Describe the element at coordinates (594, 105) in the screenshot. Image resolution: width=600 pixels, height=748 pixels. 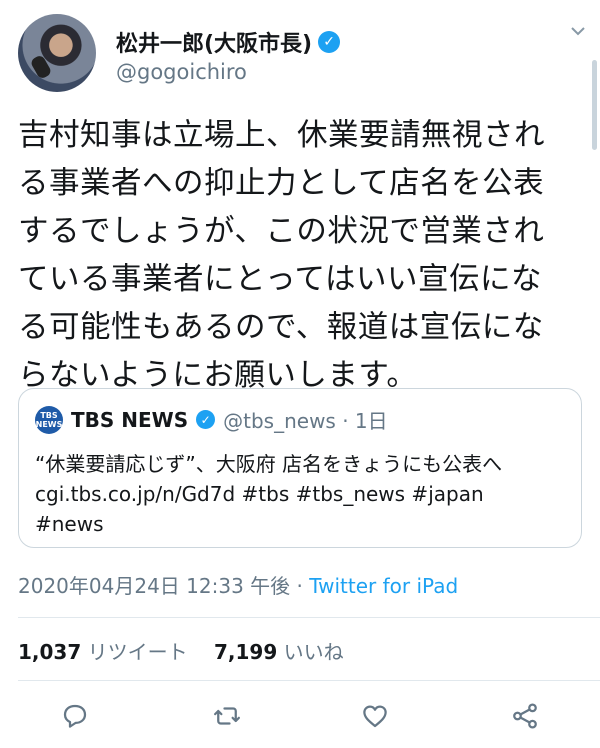
I see `scrollbar` at that location.